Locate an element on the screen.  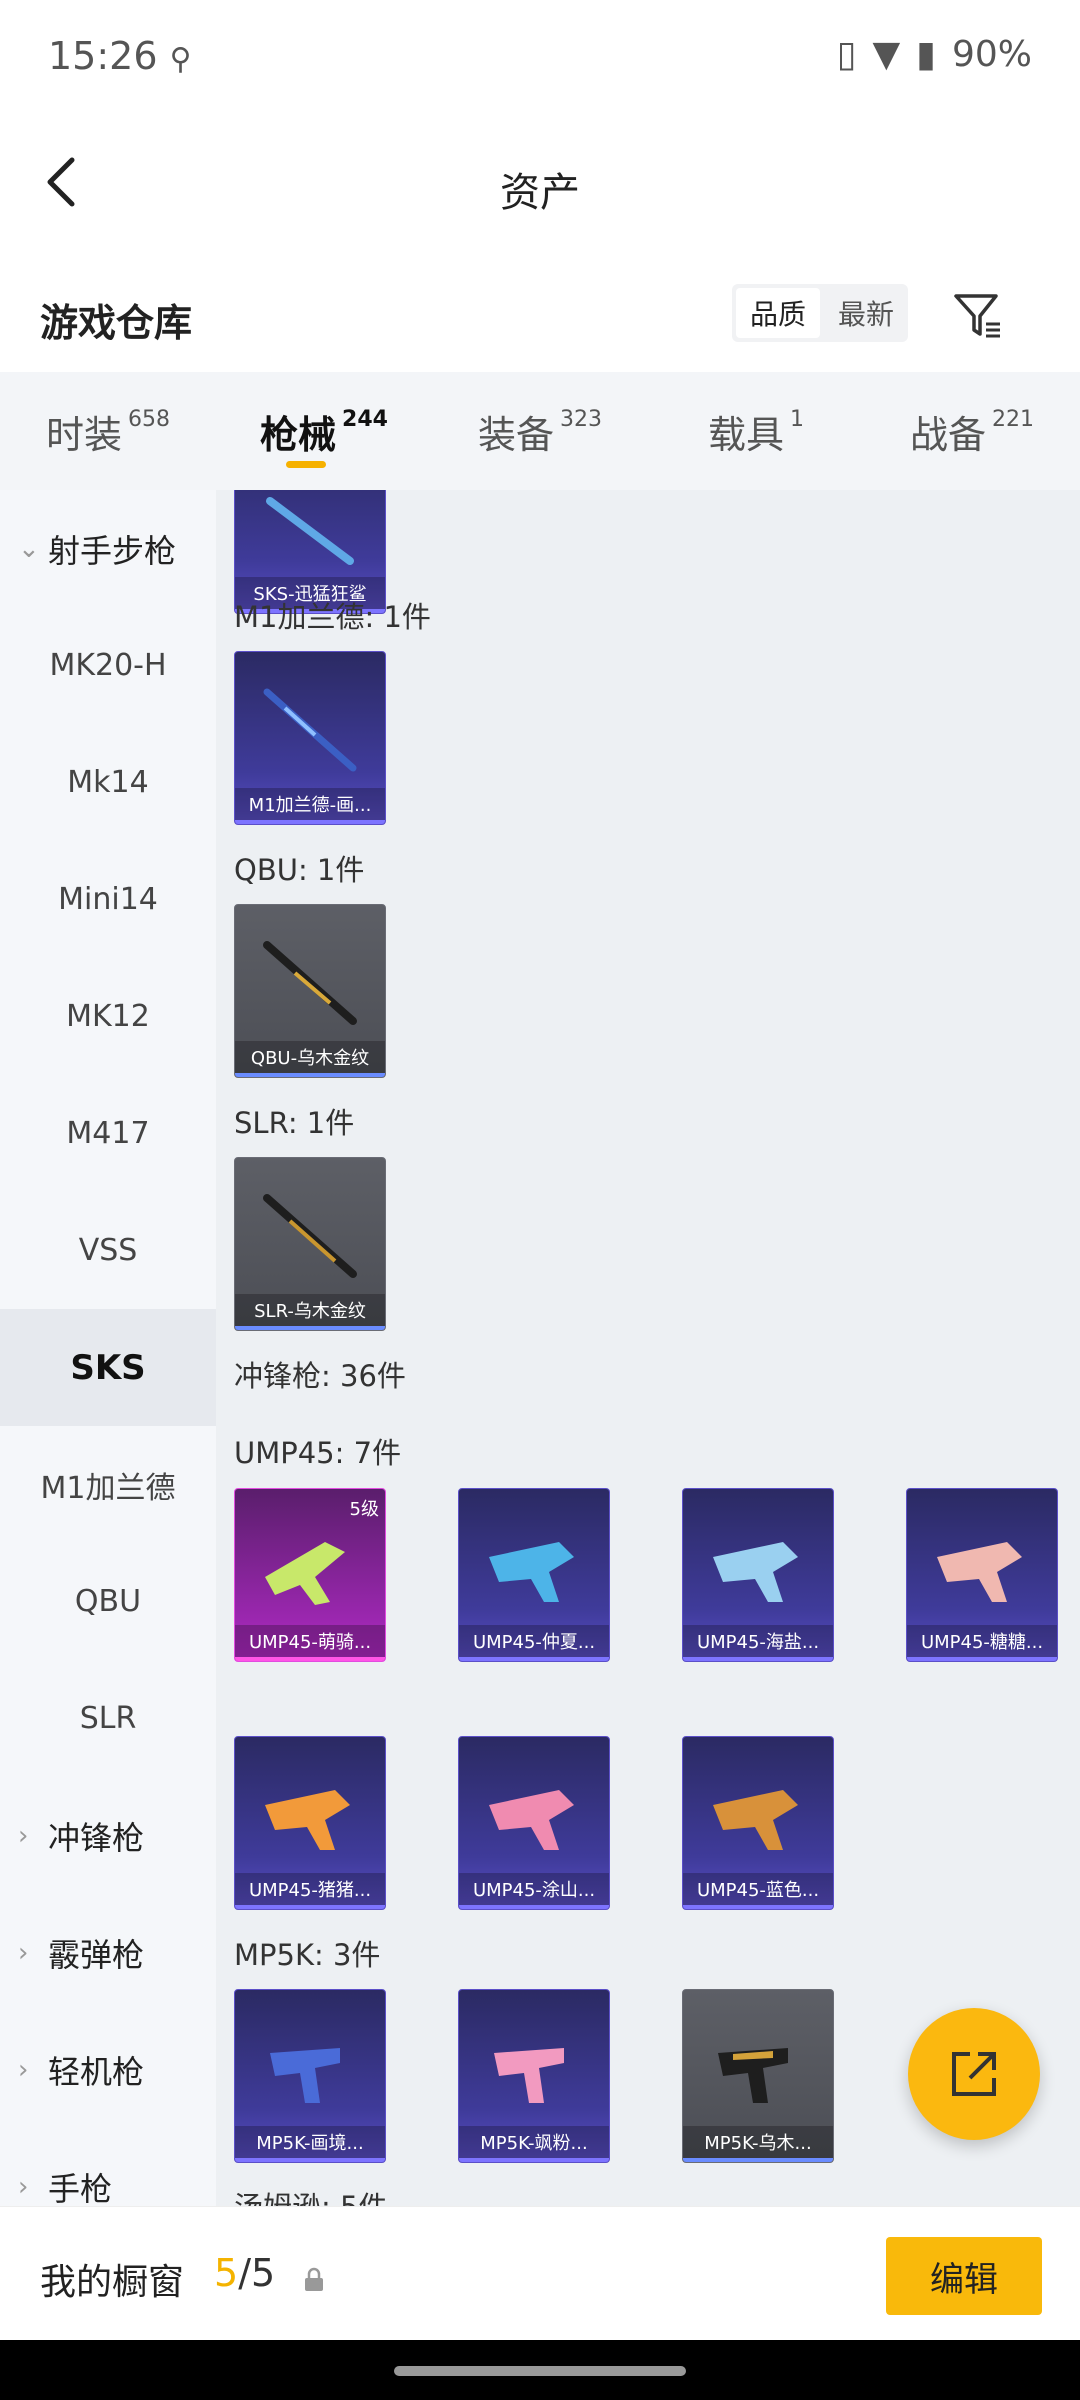
external-link-icon is located at coordinates (974, 2074).